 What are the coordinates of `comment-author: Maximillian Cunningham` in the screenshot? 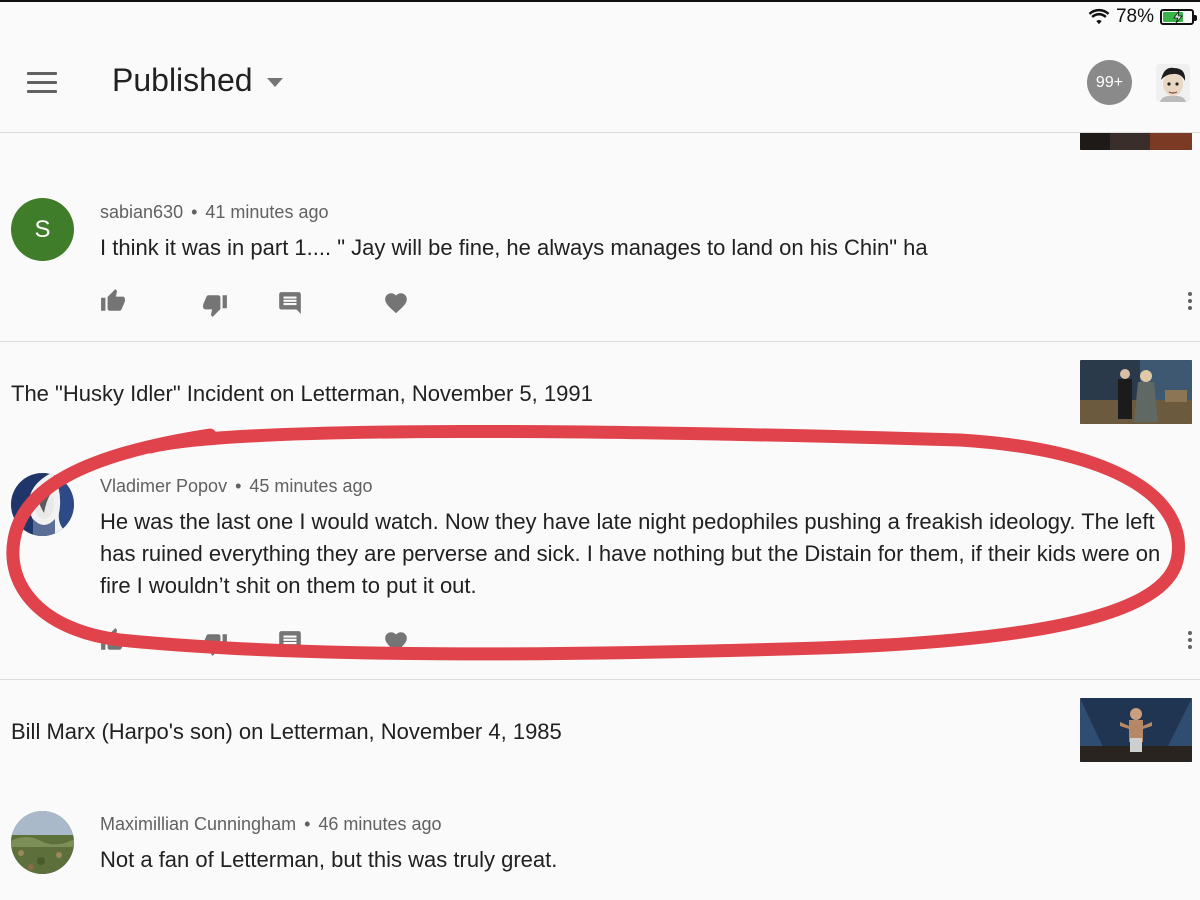 It's located at (198, 824).